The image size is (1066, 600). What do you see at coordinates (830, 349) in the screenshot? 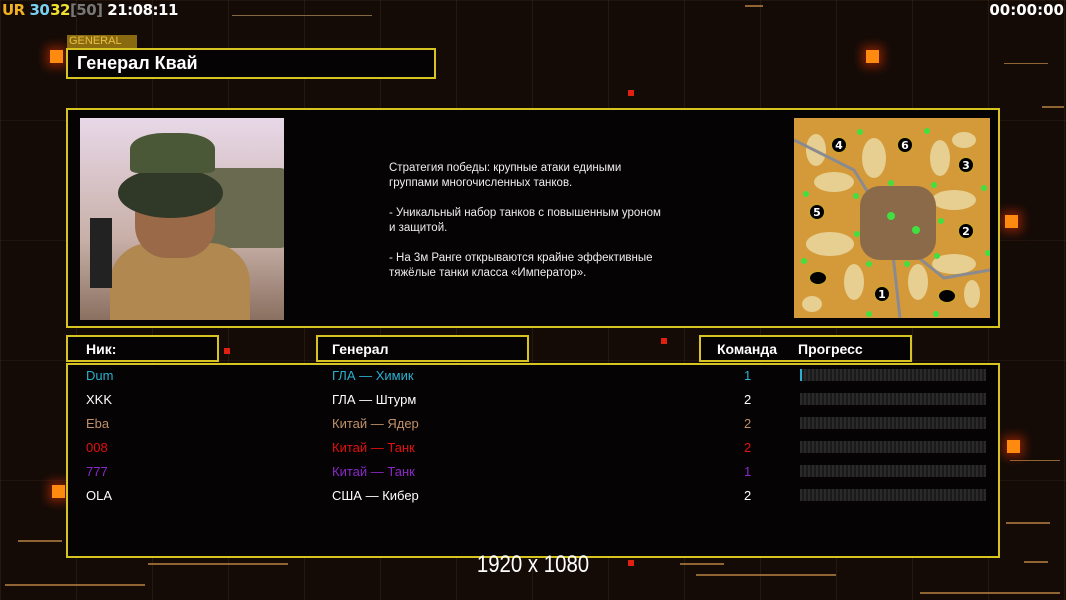
I see `progress-header-label: Прогресс` at bounding box center [830, 349].